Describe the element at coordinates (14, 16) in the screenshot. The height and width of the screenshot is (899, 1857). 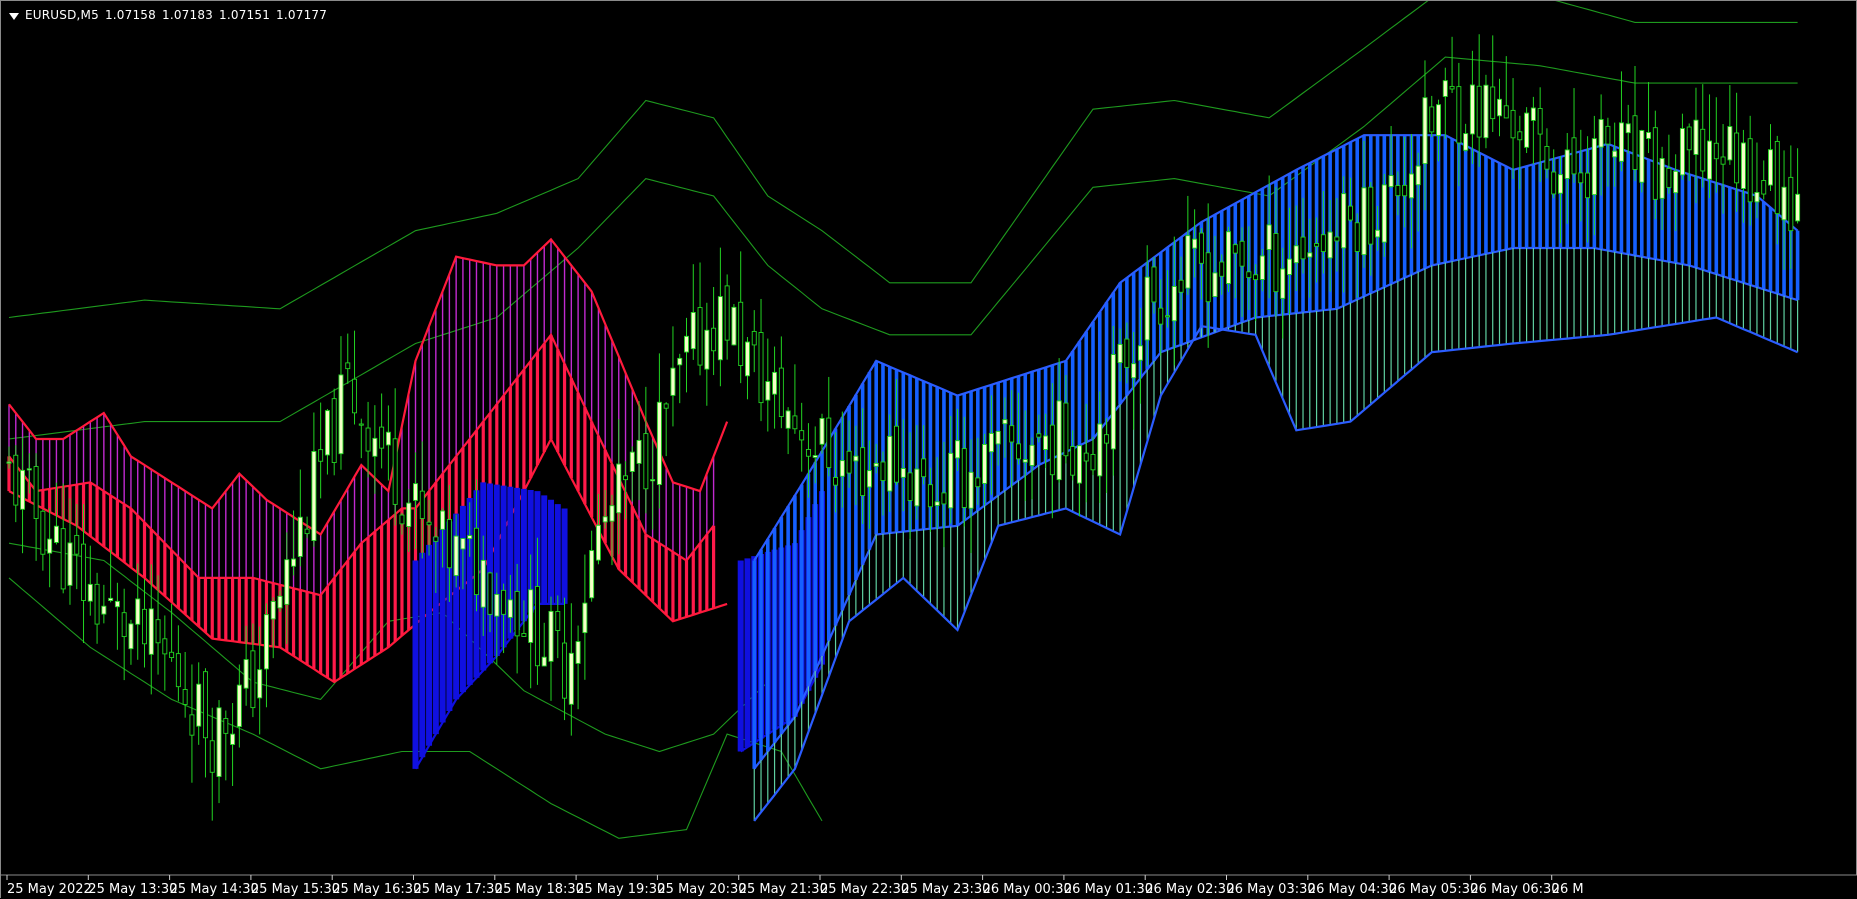
I see `chevron-down-icon` at that location.